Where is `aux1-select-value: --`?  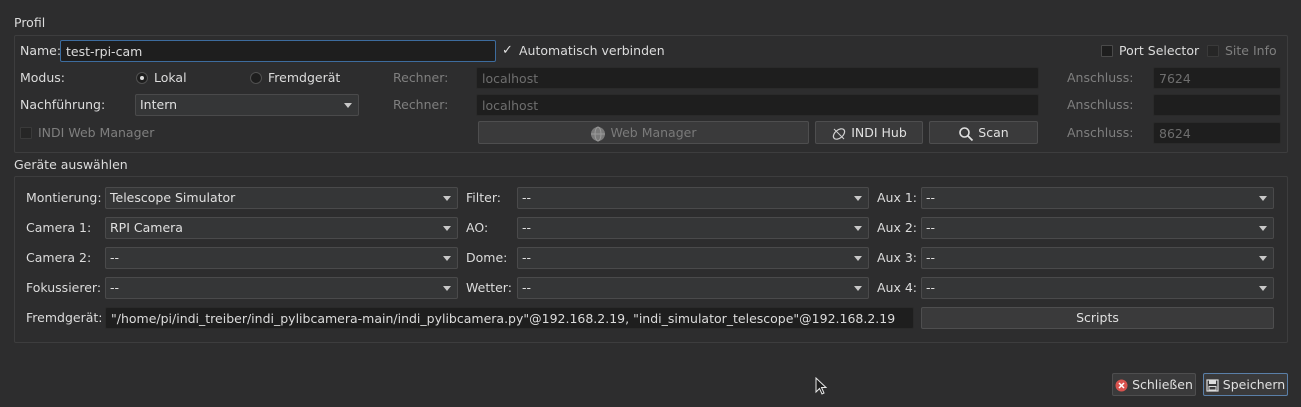
aux1-select-value: -- is located at coordinates (931, 197).